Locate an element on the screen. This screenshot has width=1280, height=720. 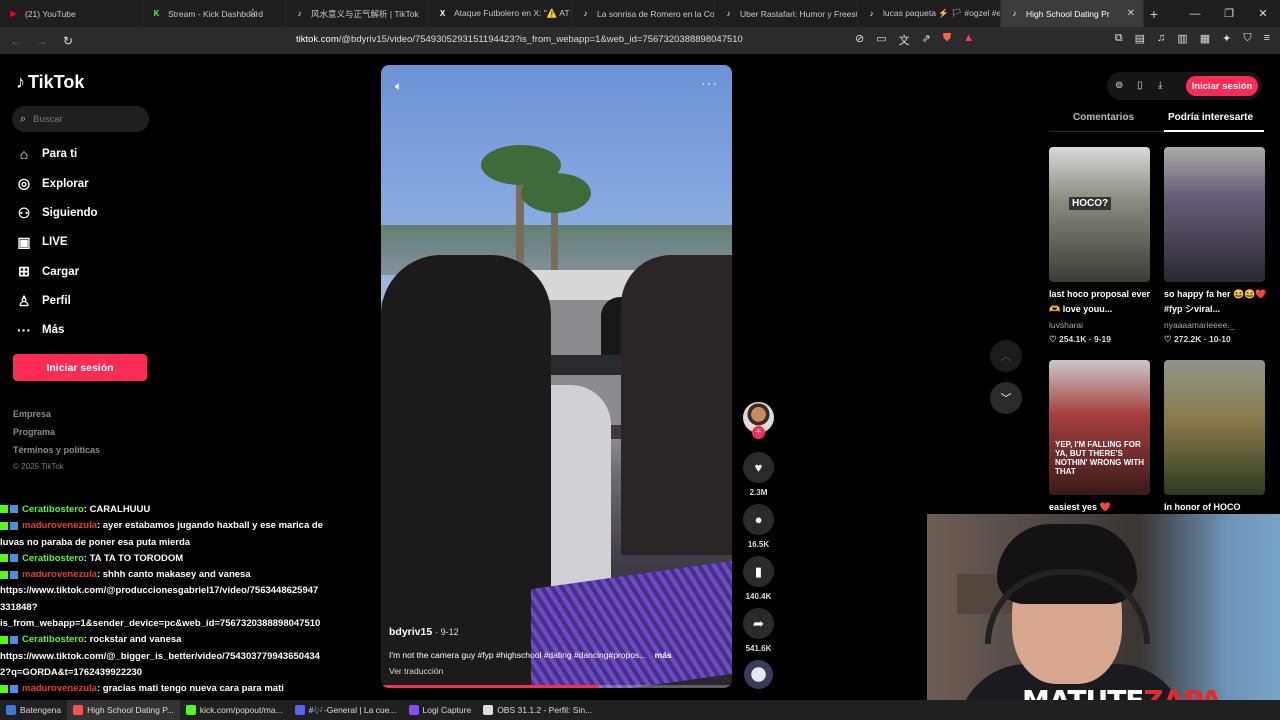
reload-icon: ↻ is located at coordinates (68, 41).